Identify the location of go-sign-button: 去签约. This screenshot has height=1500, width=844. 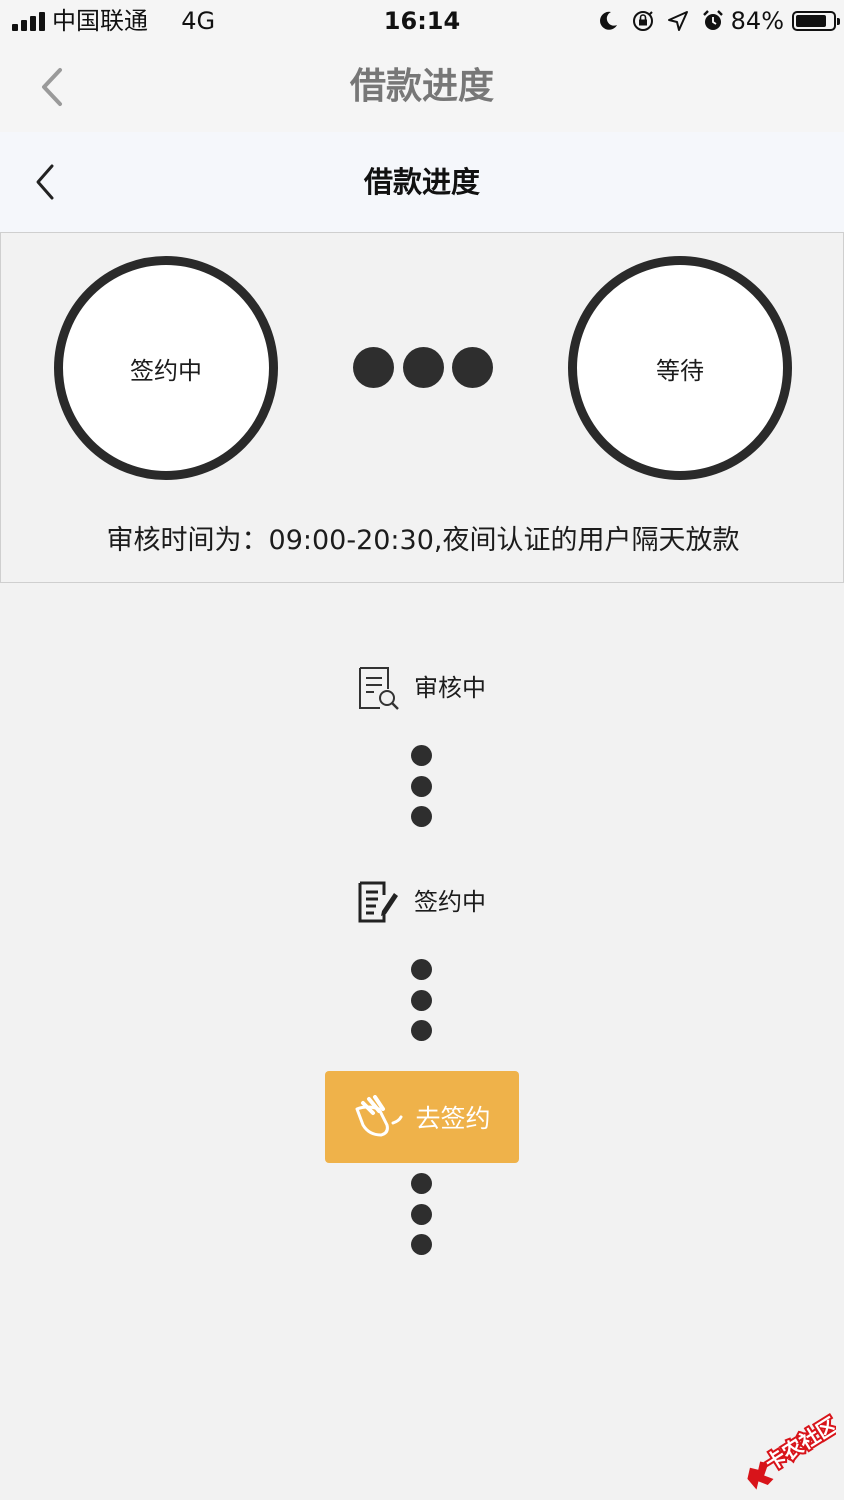
(422, 1117).